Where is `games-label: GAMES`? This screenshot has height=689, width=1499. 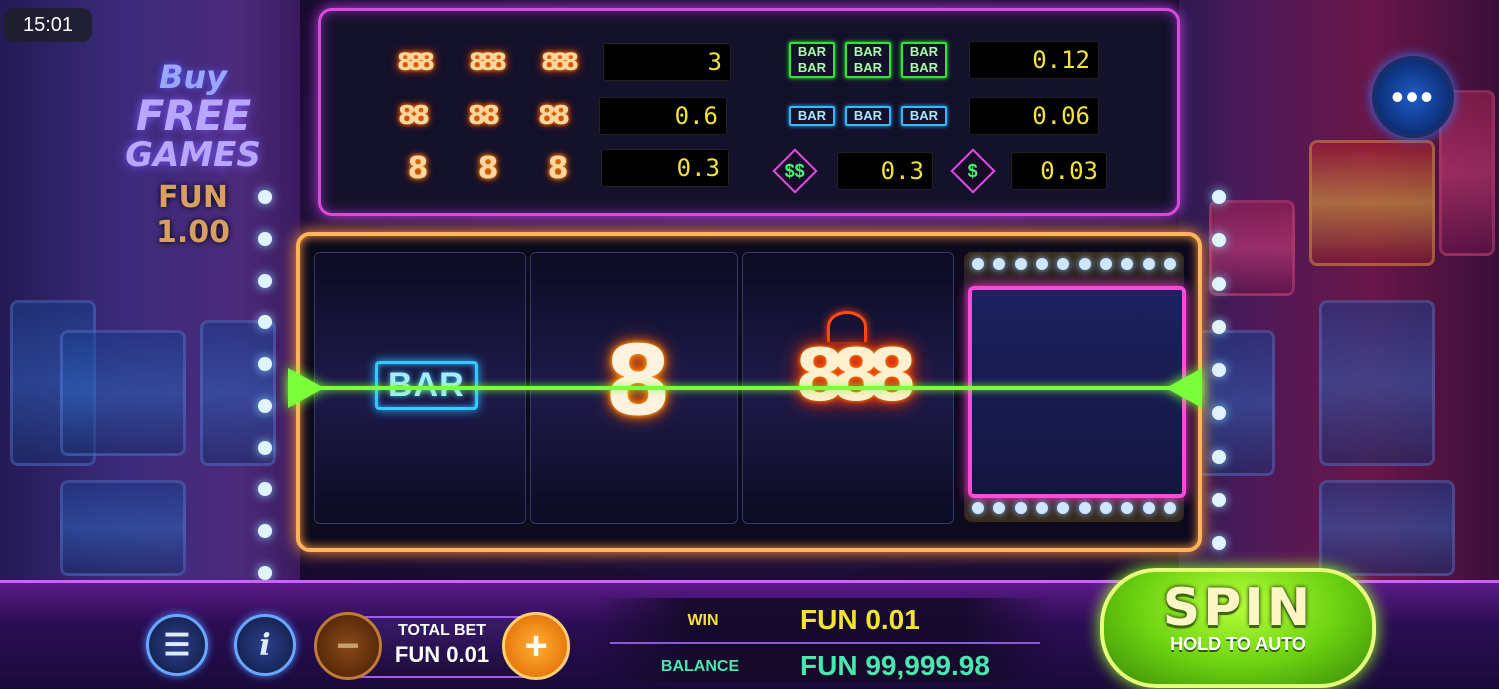 games-label: GAMES is located at coordinates (193, 155).